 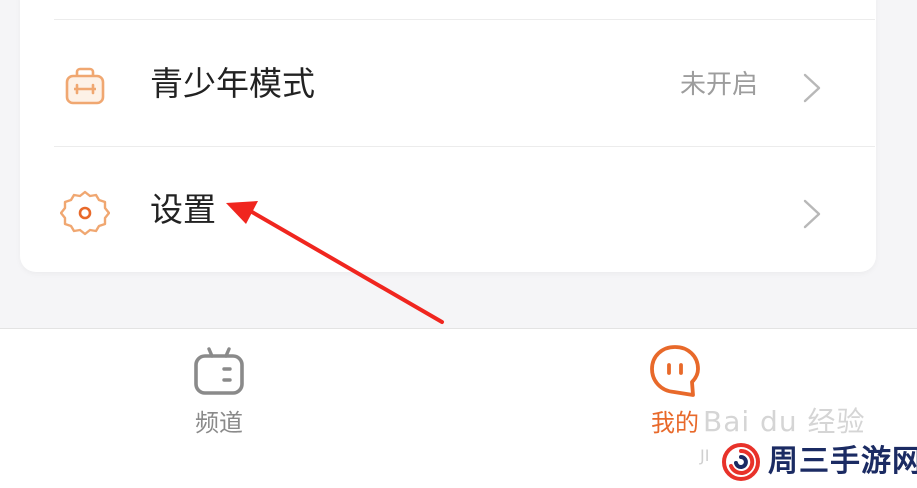 I want to click on settings-label: 设置, so click(x=183, y=209).